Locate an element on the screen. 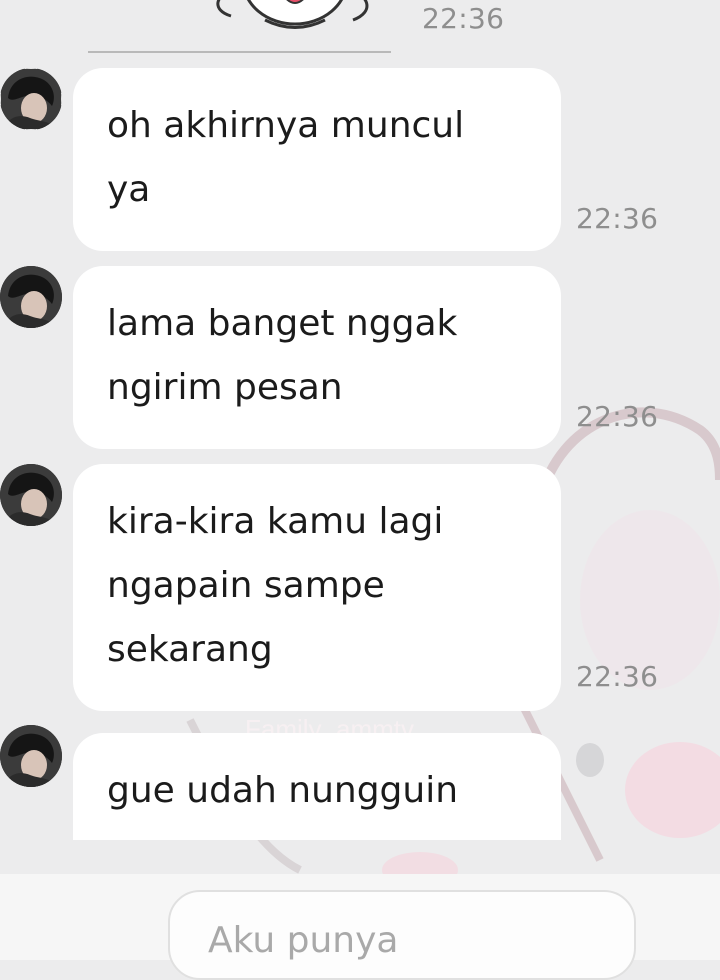 The width and height of the screenshot is (720, 980). message-text: oh akhirnya muncul ya is located at coordinates (286, 157).